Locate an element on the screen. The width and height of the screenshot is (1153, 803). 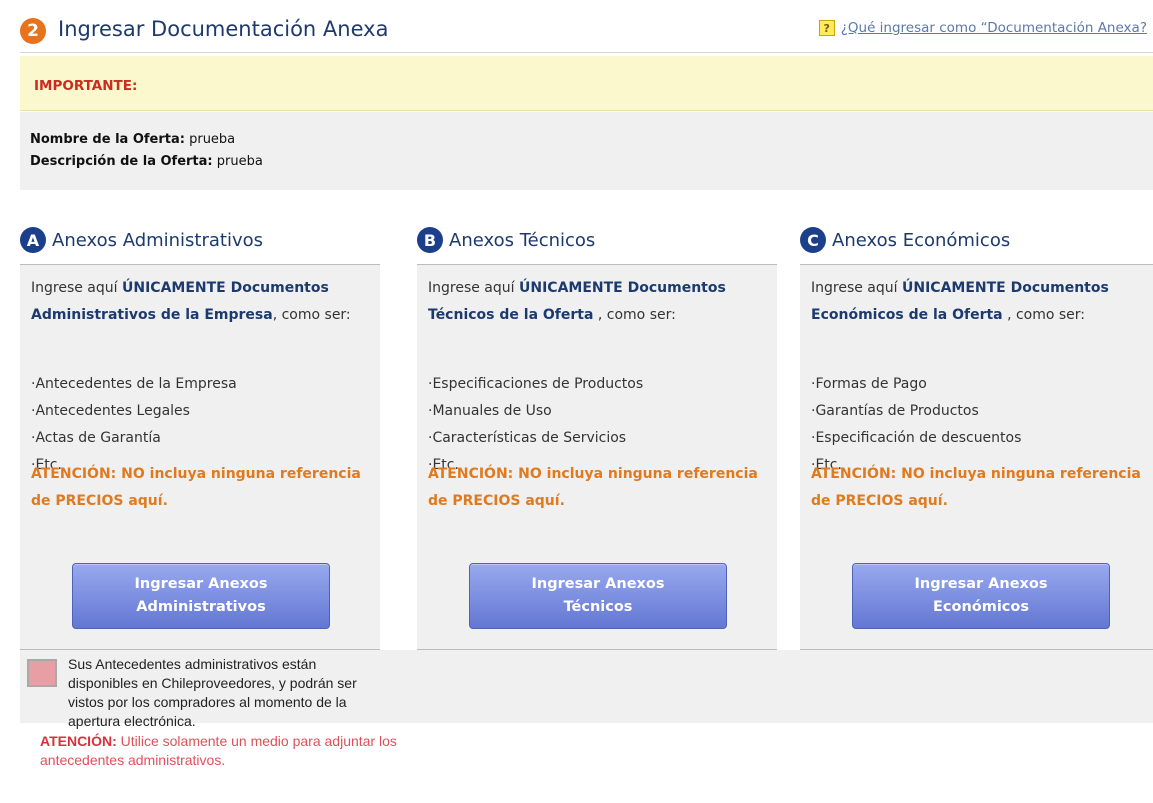
column-header: C Anexos Económicos is located at coordinates (976, 241).